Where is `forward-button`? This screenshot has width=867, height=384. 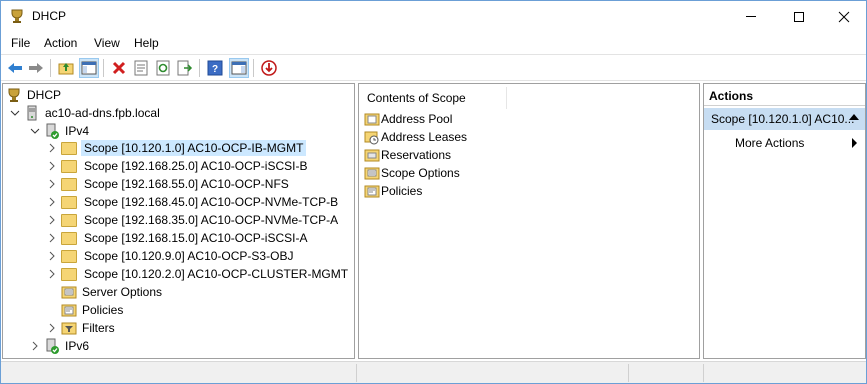
forward-button is located at coordinates (36, 68).